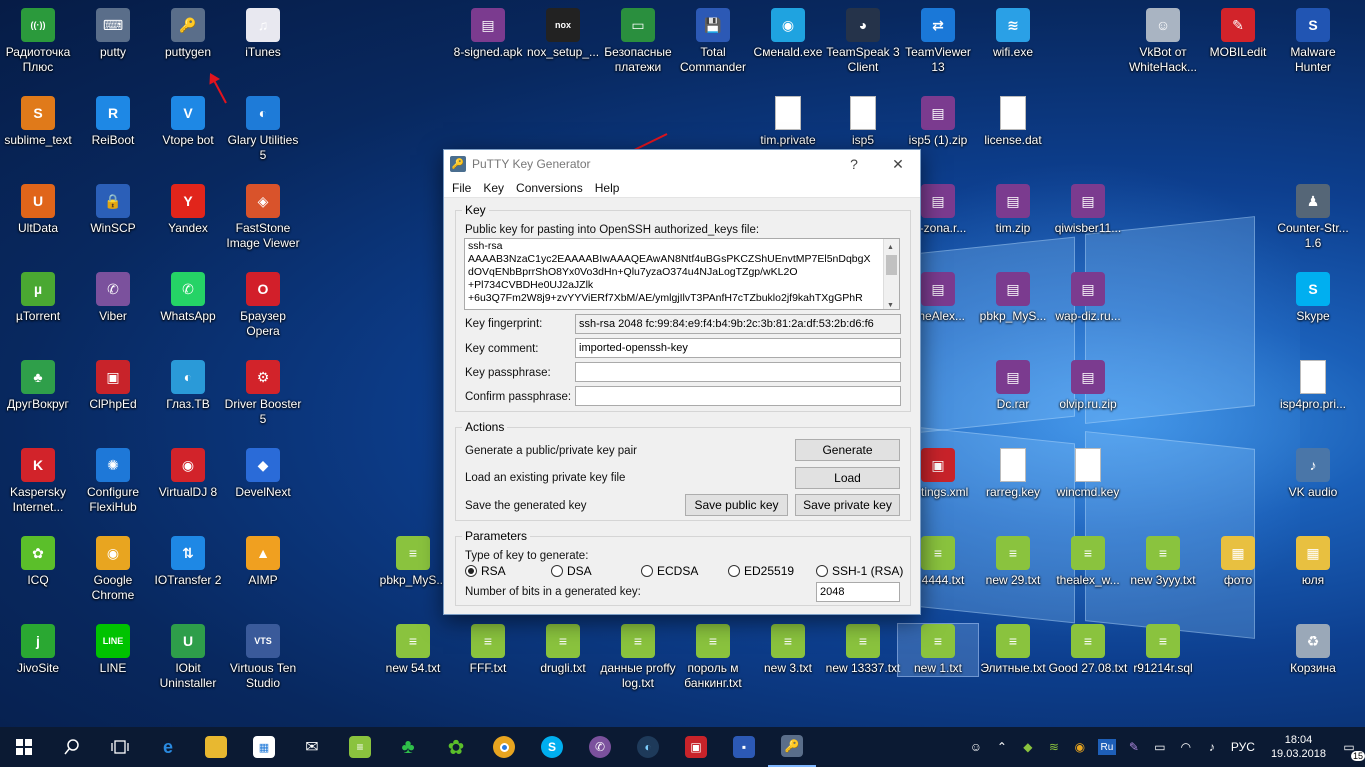  Describe the element at coordinates (413, 650) in the screenshot. I see `desktop-icon: ≡ new 54.txt` at that location.